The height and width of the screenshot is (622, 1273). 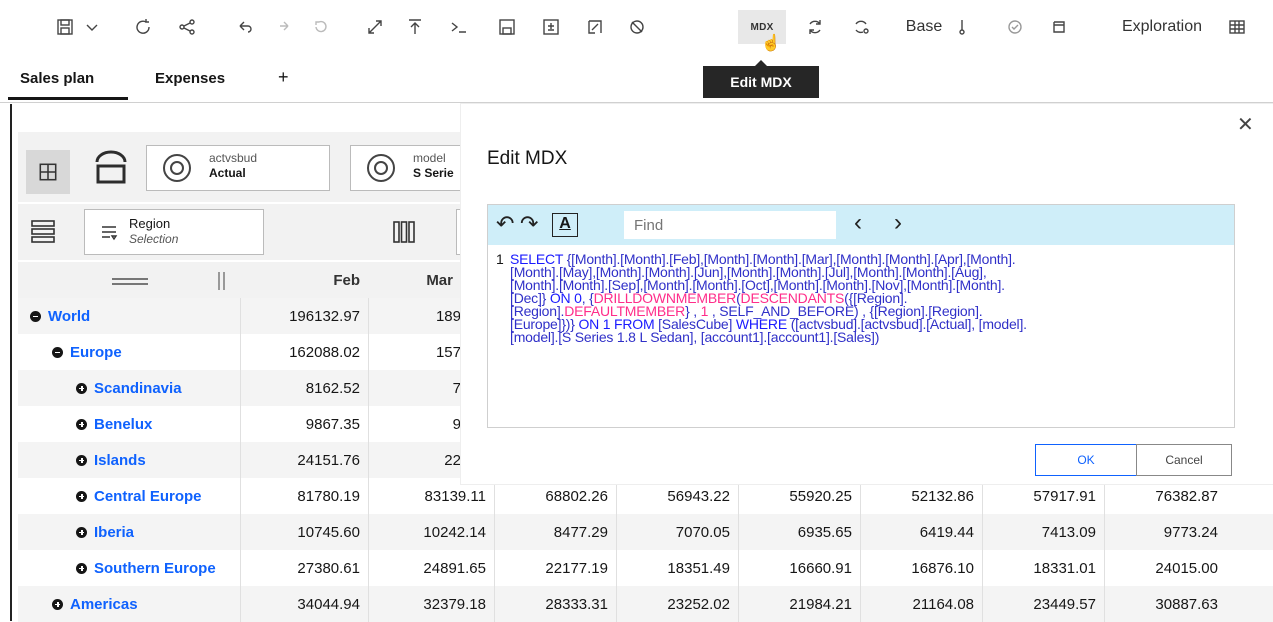 I want to click on sync-icon, so click(x=815, y=27).